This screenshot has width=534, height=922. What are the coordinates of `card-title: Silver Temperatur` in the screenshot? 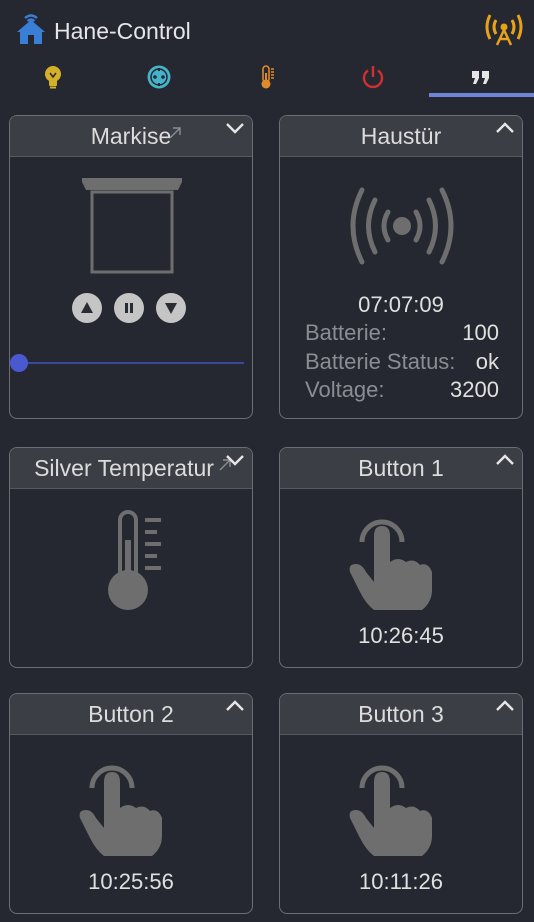 It's located at (124, 467).